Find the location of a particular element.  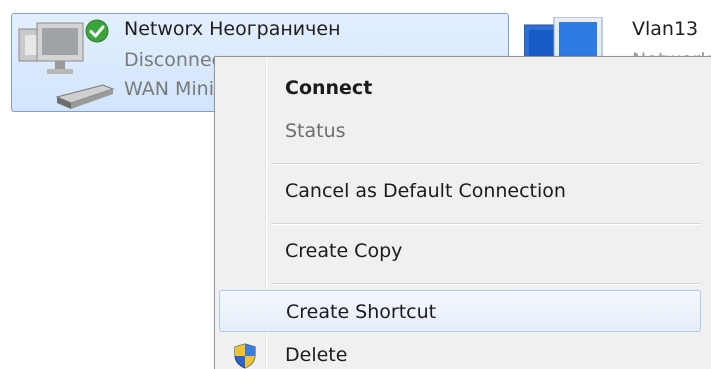

uac-shield-icon is located at coordinates (245, 356).